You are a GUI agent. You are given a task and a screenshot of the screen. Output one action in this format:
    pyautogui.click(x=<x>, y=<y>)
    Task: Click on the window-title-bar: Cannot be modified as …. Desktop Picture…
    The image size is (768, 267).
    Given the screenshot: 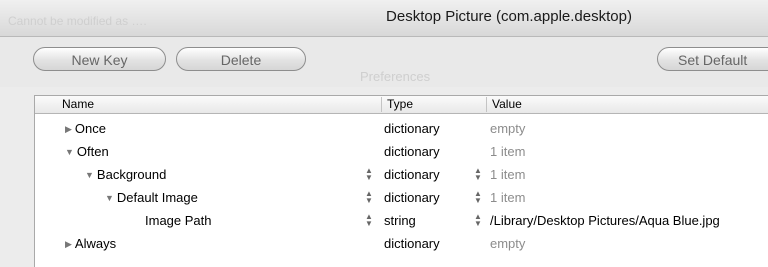 What is the action you would take?
    pyautogui.click(x=384, y=18)
    